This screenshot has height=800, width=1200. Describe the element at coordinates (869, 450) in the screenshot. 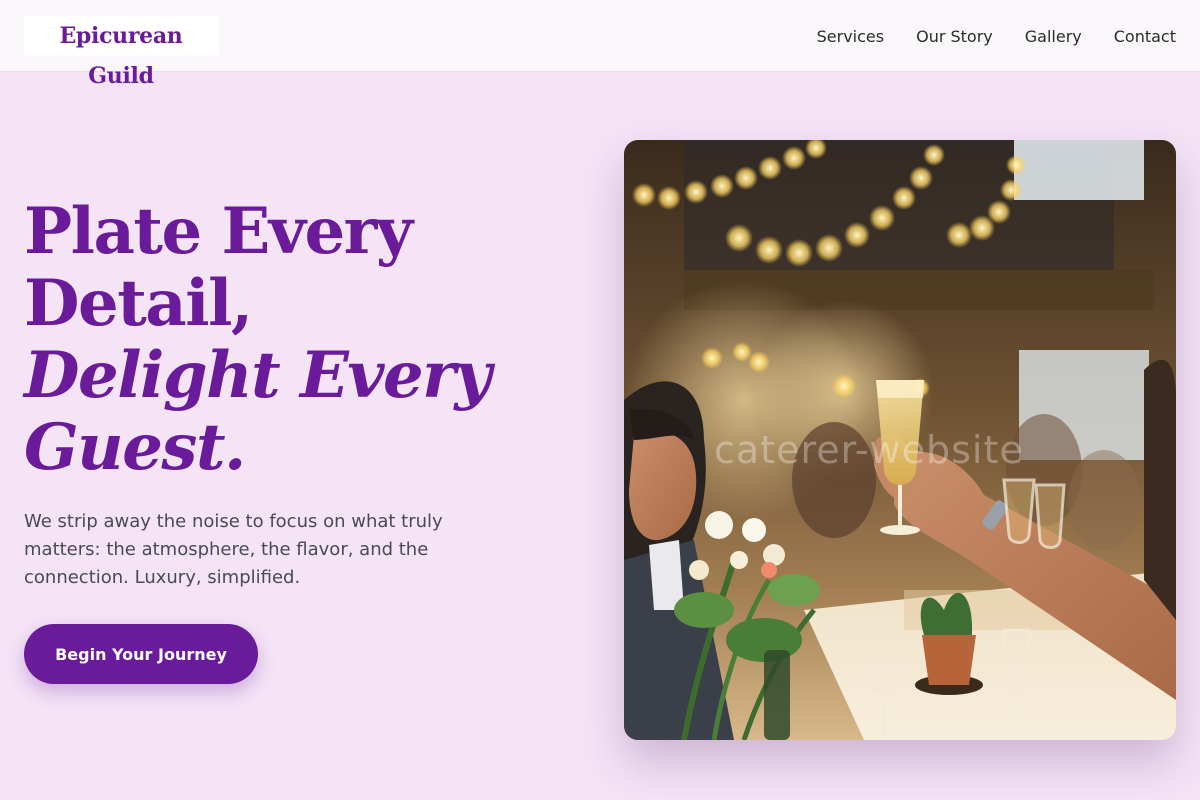

I see `image-watermark: caterer-website` at that location.